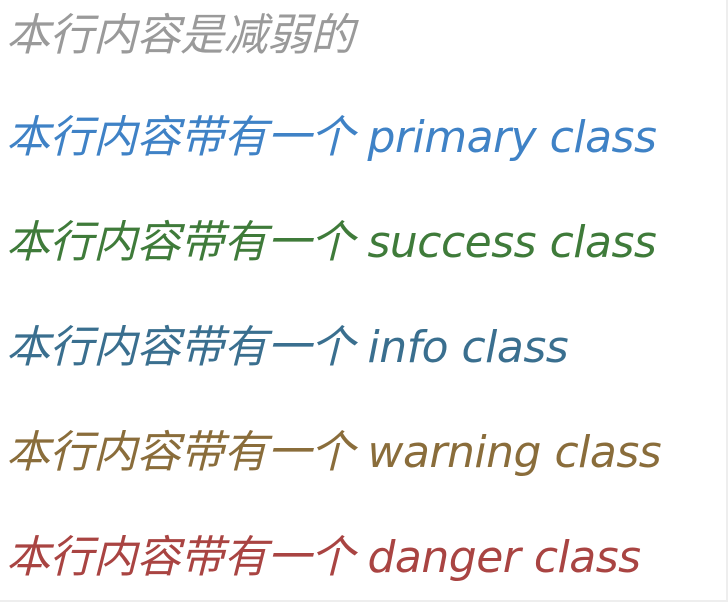  What do you see at coordinates (331, 242) in the screenshot?
I see `text-success-line: 本行内容带有一个 success class` at bounding box center [331, 242].